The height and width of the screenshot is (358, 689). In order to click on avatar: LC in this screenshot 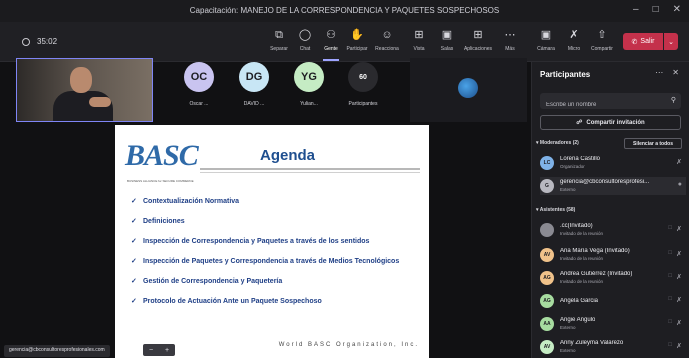, I will do `click(547, 163)`.